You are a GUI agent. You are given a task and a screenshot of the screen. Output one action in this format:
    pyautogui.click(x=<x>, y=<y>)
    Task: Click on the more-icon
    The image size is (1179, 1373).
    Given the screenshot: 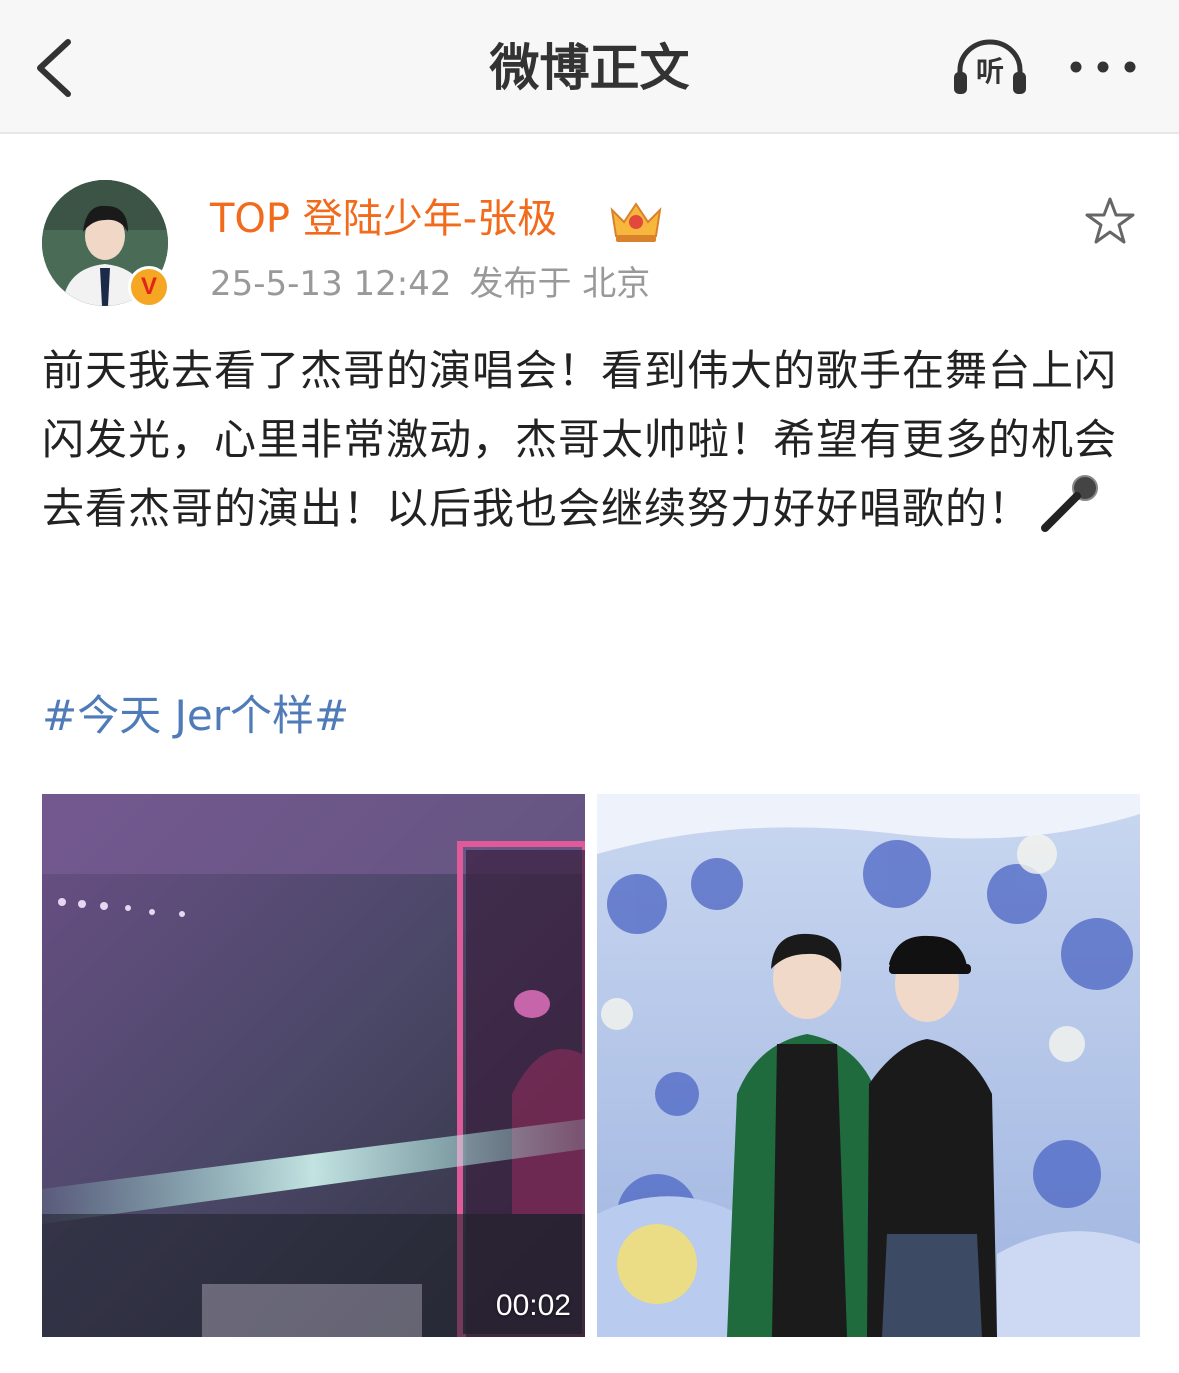 What is the action you would take?
    pyautogui.click(x=1103, y=67)
    